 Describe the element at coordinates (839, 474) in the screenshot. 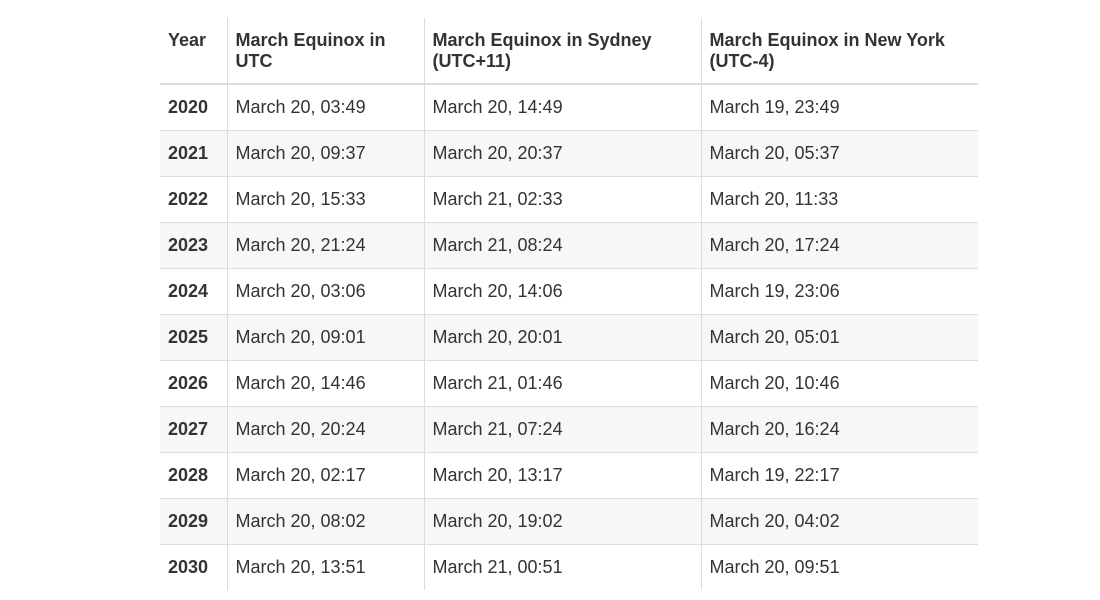

I see `new-york-cell: March 19, 22:17` at that location.